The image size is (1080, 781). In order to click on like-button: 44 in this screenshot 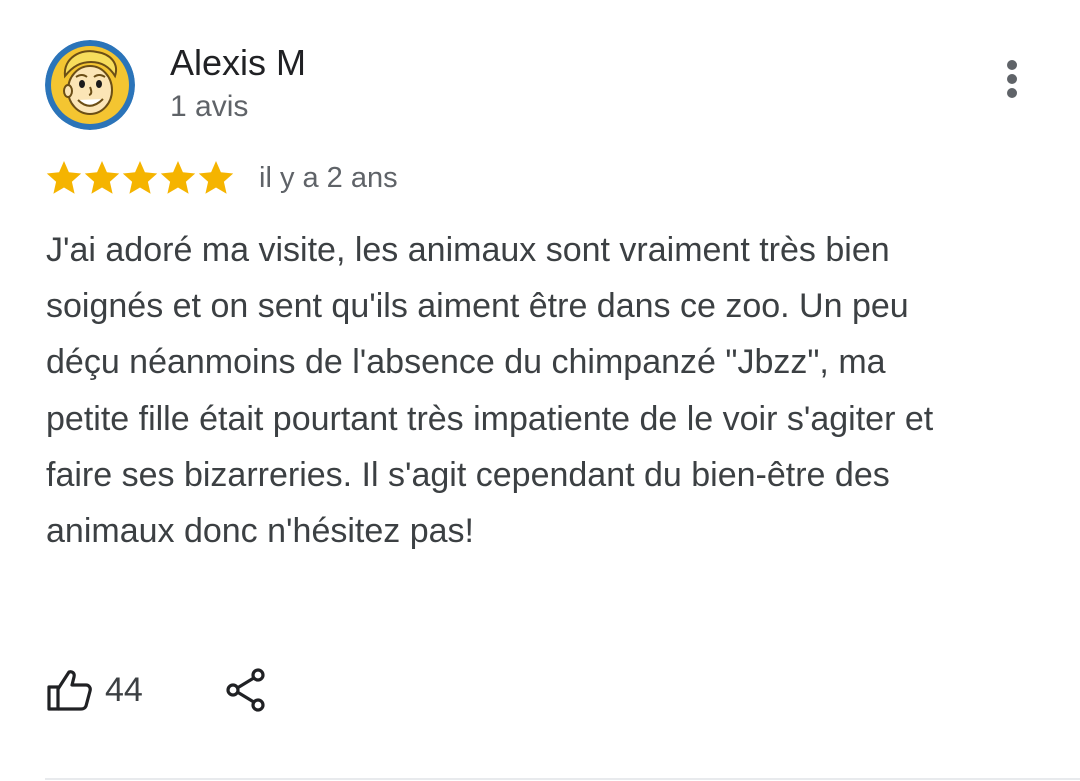, I will do `click(94, 690)`.